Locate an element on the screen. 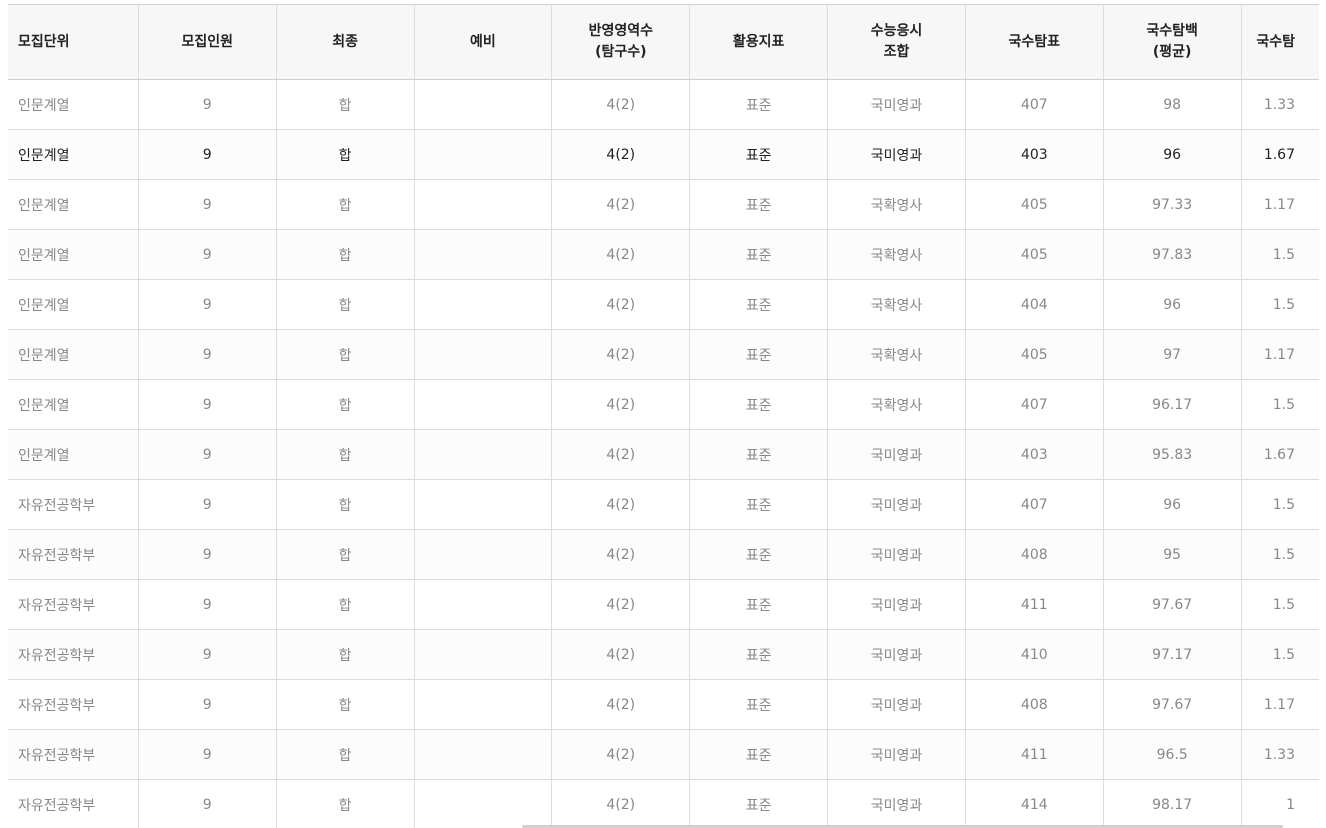 The image size is (1326, 828). table-row: 자유전공학부 9 합 4(2) 표준 국미영과 411 97.67 1.5 is located at coordinates (663, 604).